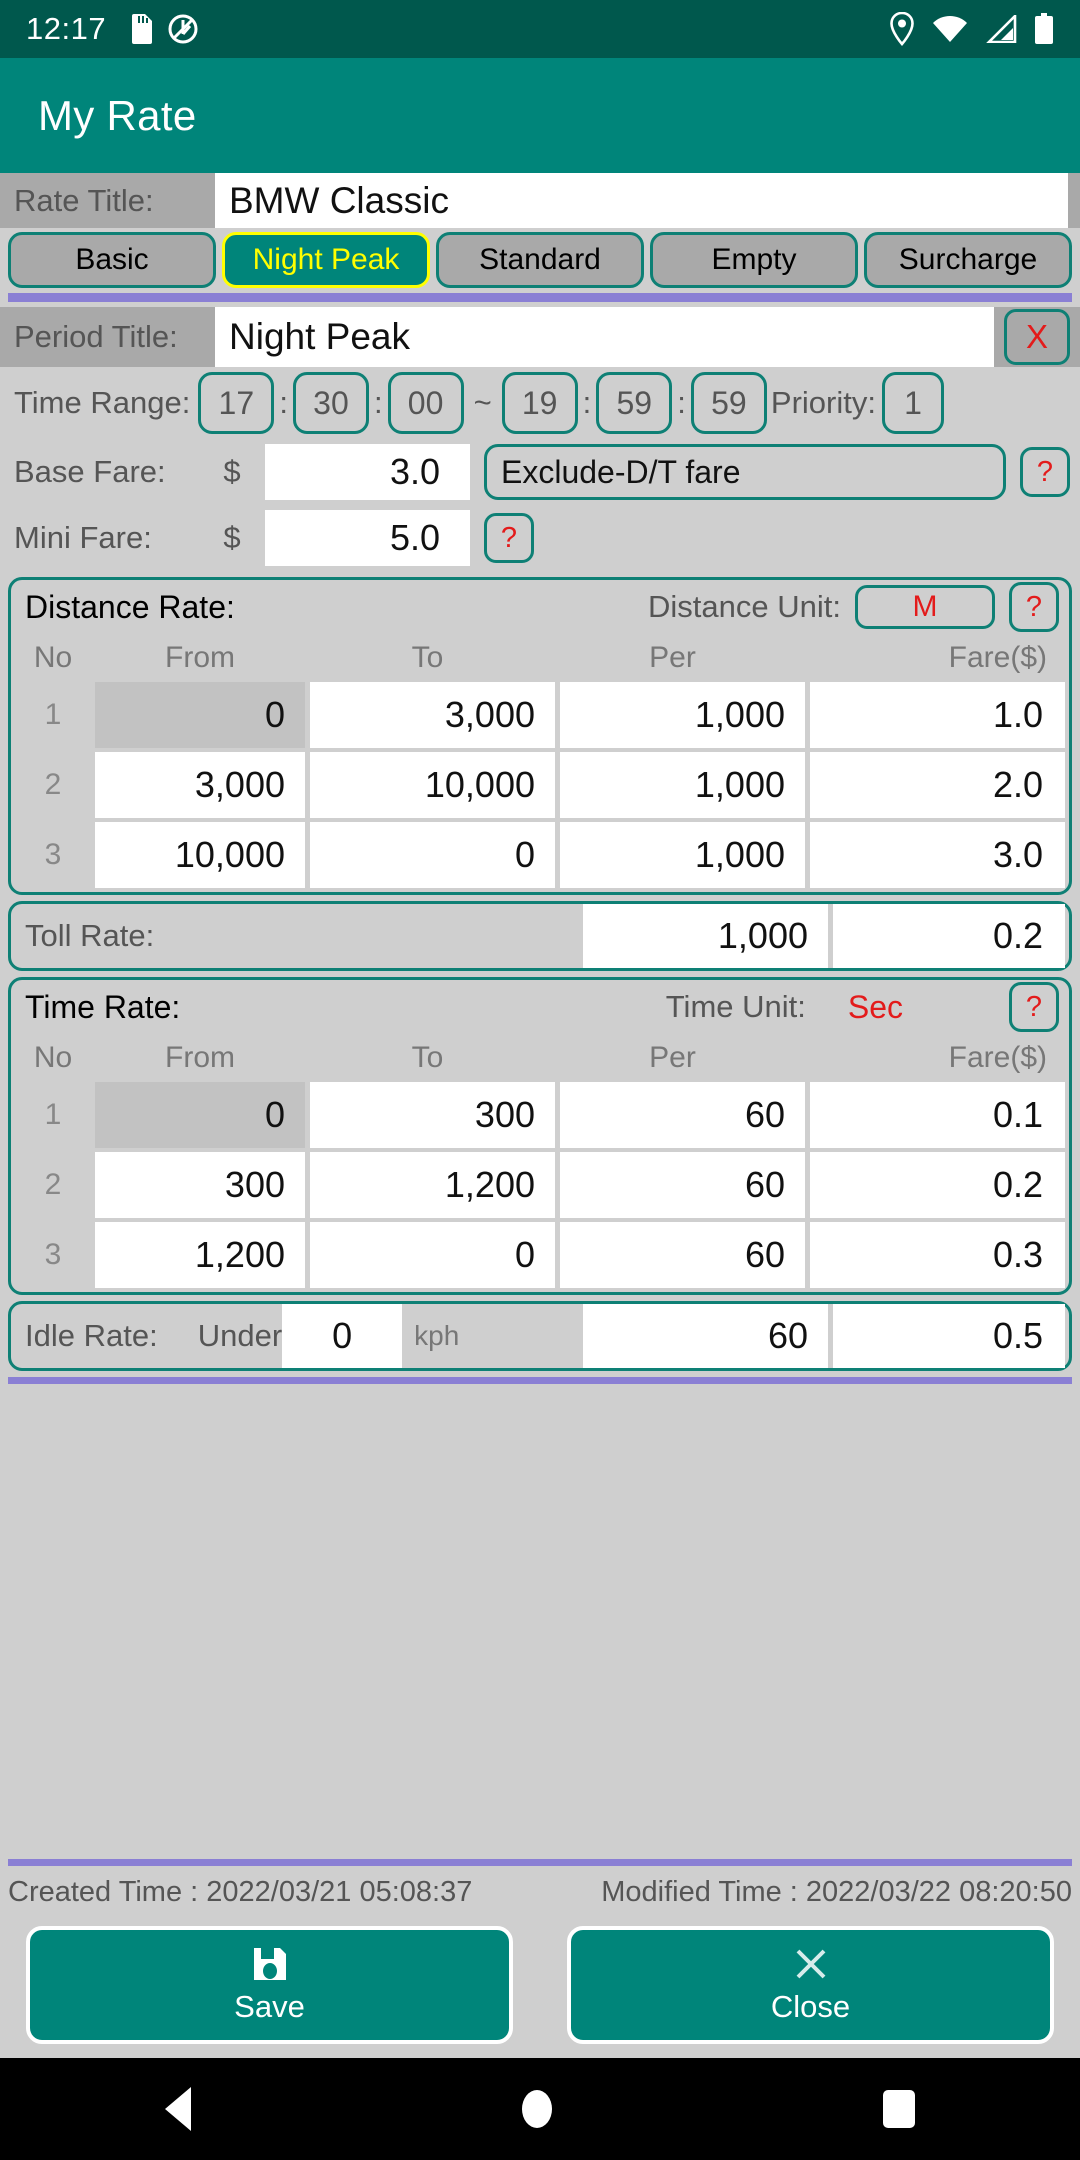 This screenshot has height=2160, width=1080. Describe the element at coordinates (330, 403) in the screenshot. I see `start-minute-input: 30` at that location.